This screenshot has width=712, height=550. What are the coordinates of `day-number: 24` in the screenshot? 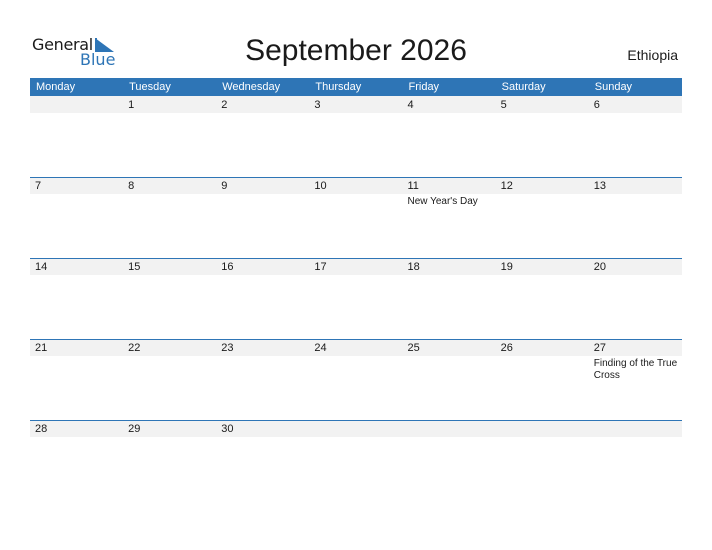 It's located at (320, 348).